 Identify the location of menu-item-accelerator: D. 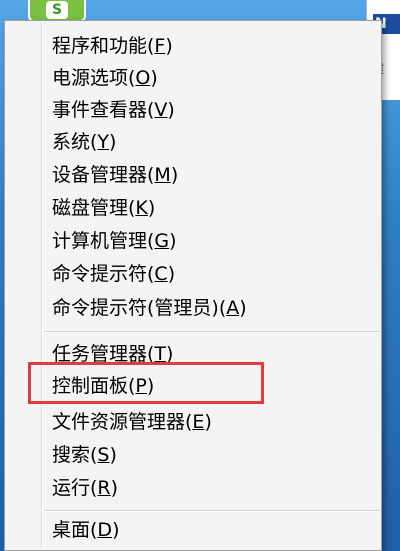
(105, 530).